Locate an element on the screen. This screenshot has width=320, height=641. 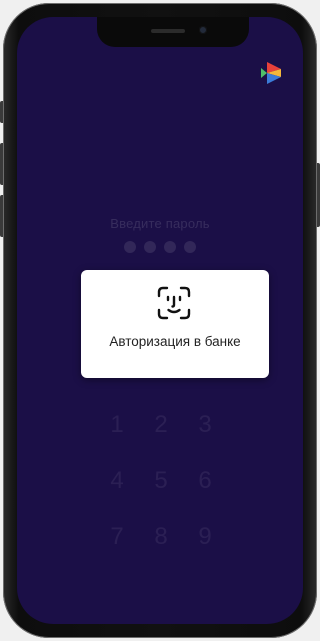
notch is located at coordinates (173, 32).